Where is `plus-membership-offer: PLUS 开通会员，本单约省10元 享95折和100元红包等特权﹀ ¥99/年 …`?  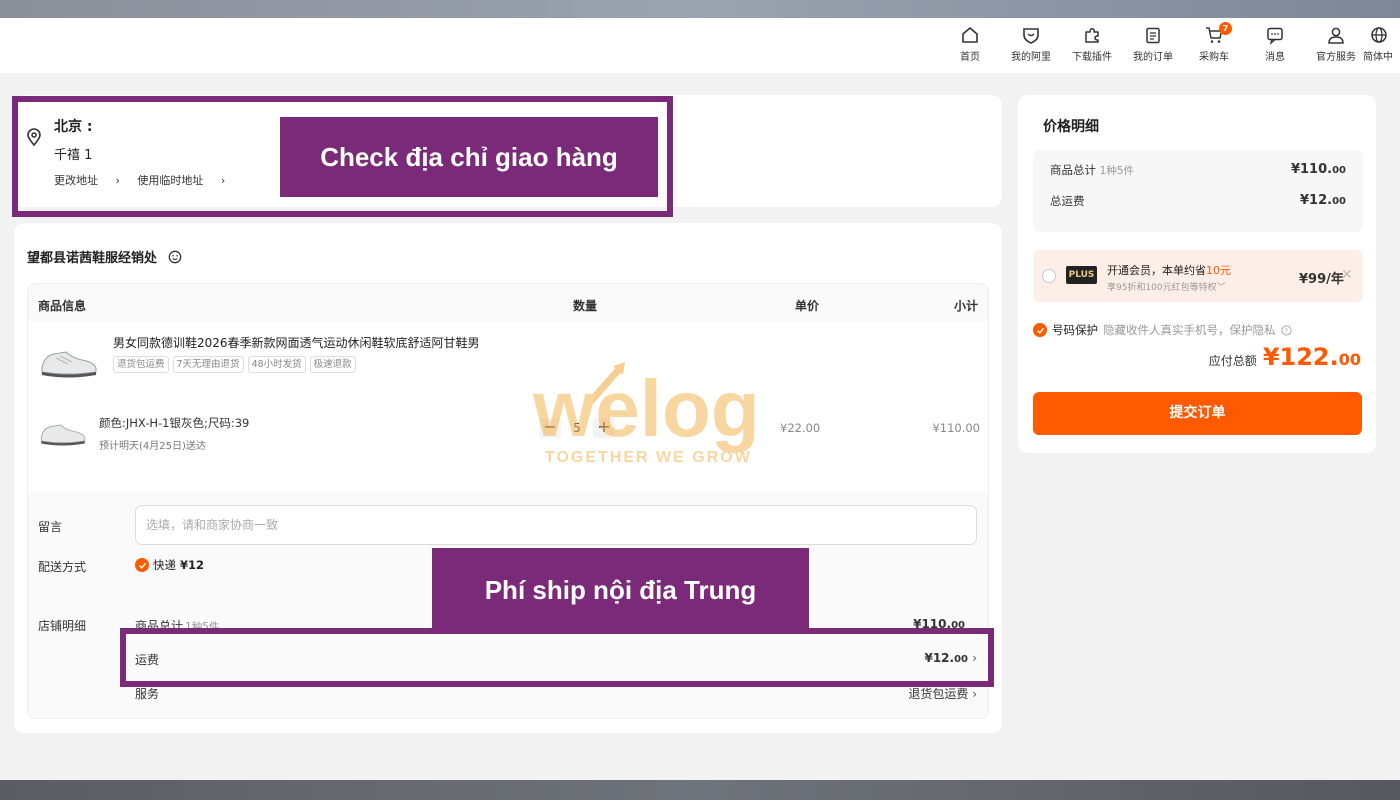 plus-membership-offer: PLUS 开通会员，本单约省10元 享95折和100元红包等特权﹀ ¥99/年 … is located at coordinates (1198, 276).